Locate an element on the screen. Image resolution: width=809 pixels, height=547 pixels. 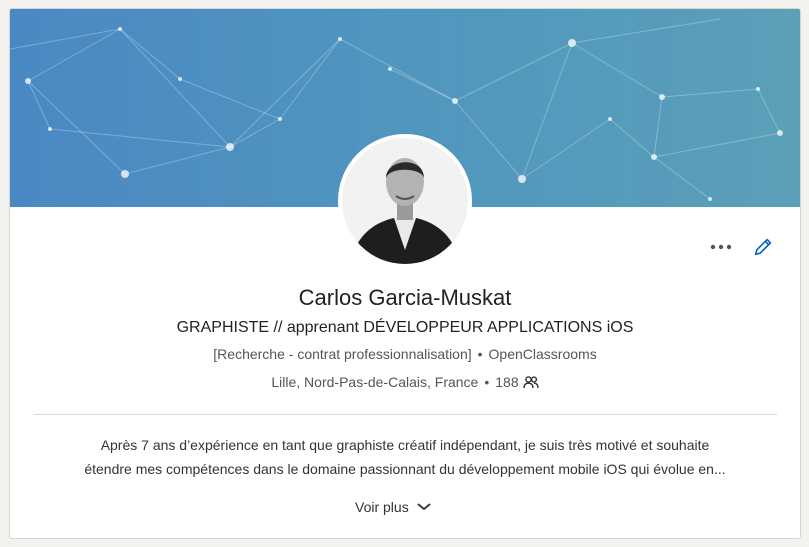
profile-company: OpenClassrooms is located at coordinates (543, 354).